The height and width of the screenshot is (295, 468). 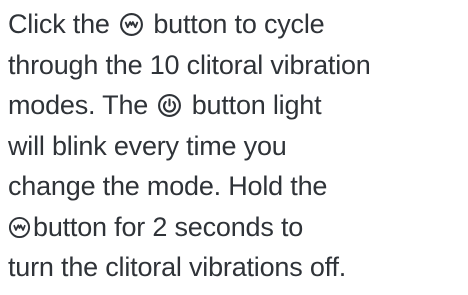 I want to click on line-5: change the mode. Hold the, so click(x=168, y=186).